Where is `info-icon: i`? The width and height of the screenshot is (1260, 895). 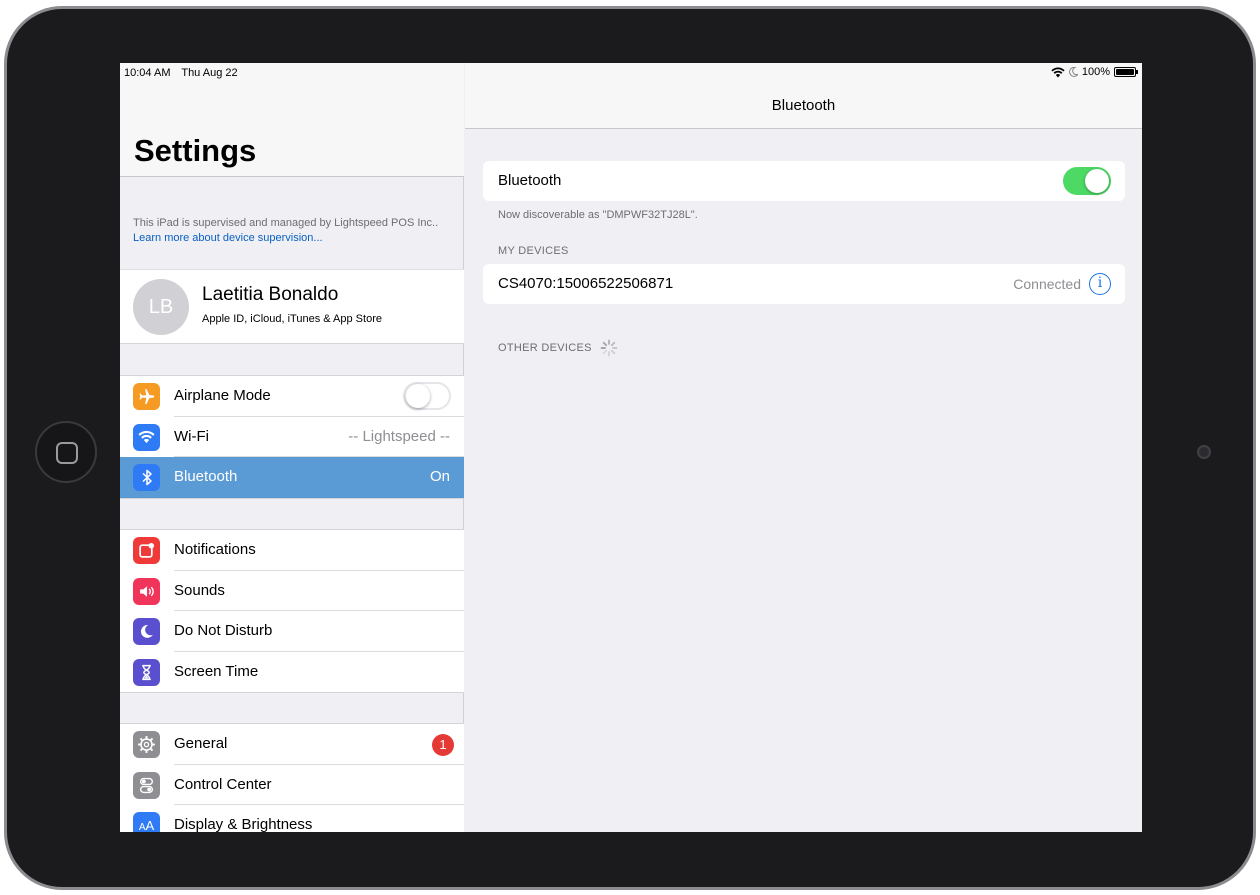
info-icon: i is located at coordinates (1100, 284).